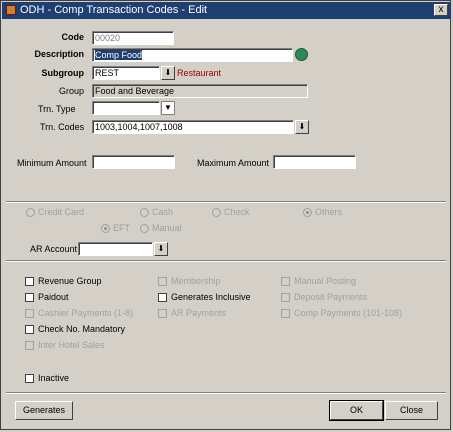  I want to click on membership-checkbox, so click(162, 281).